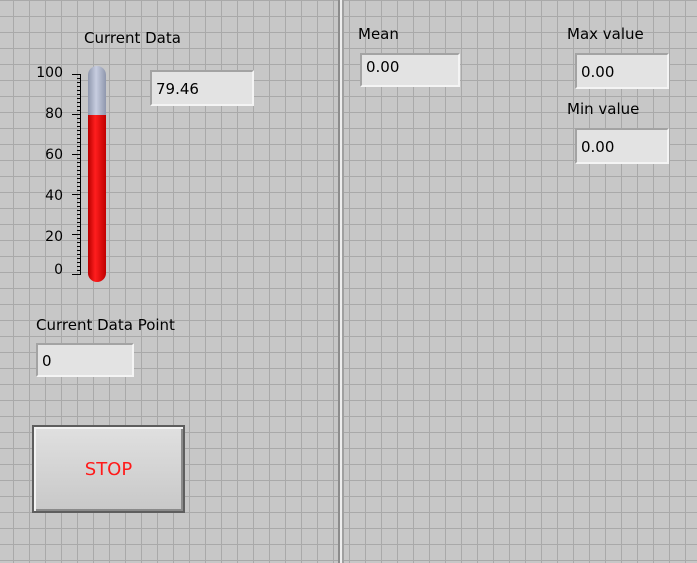  I want to click on scale-label-80: 80, so click(54, 114).